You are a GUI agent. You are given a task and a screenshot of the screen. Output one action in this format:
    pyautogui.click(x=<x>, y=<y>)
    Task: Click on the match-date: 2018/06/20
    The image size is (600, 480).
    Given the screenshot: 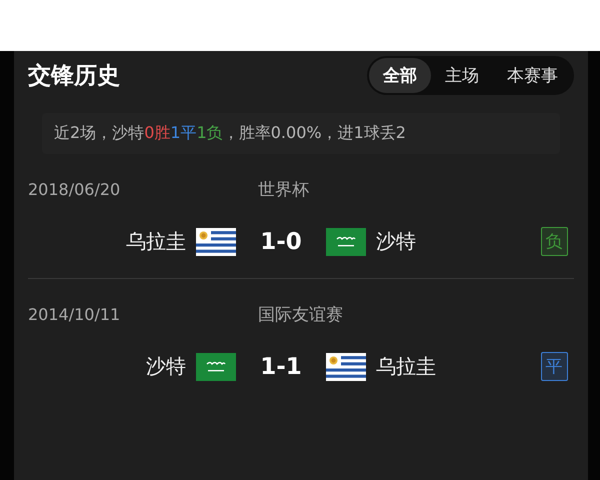 What is the action you would take?
    pyautogui.click(x=75, y=189)
    